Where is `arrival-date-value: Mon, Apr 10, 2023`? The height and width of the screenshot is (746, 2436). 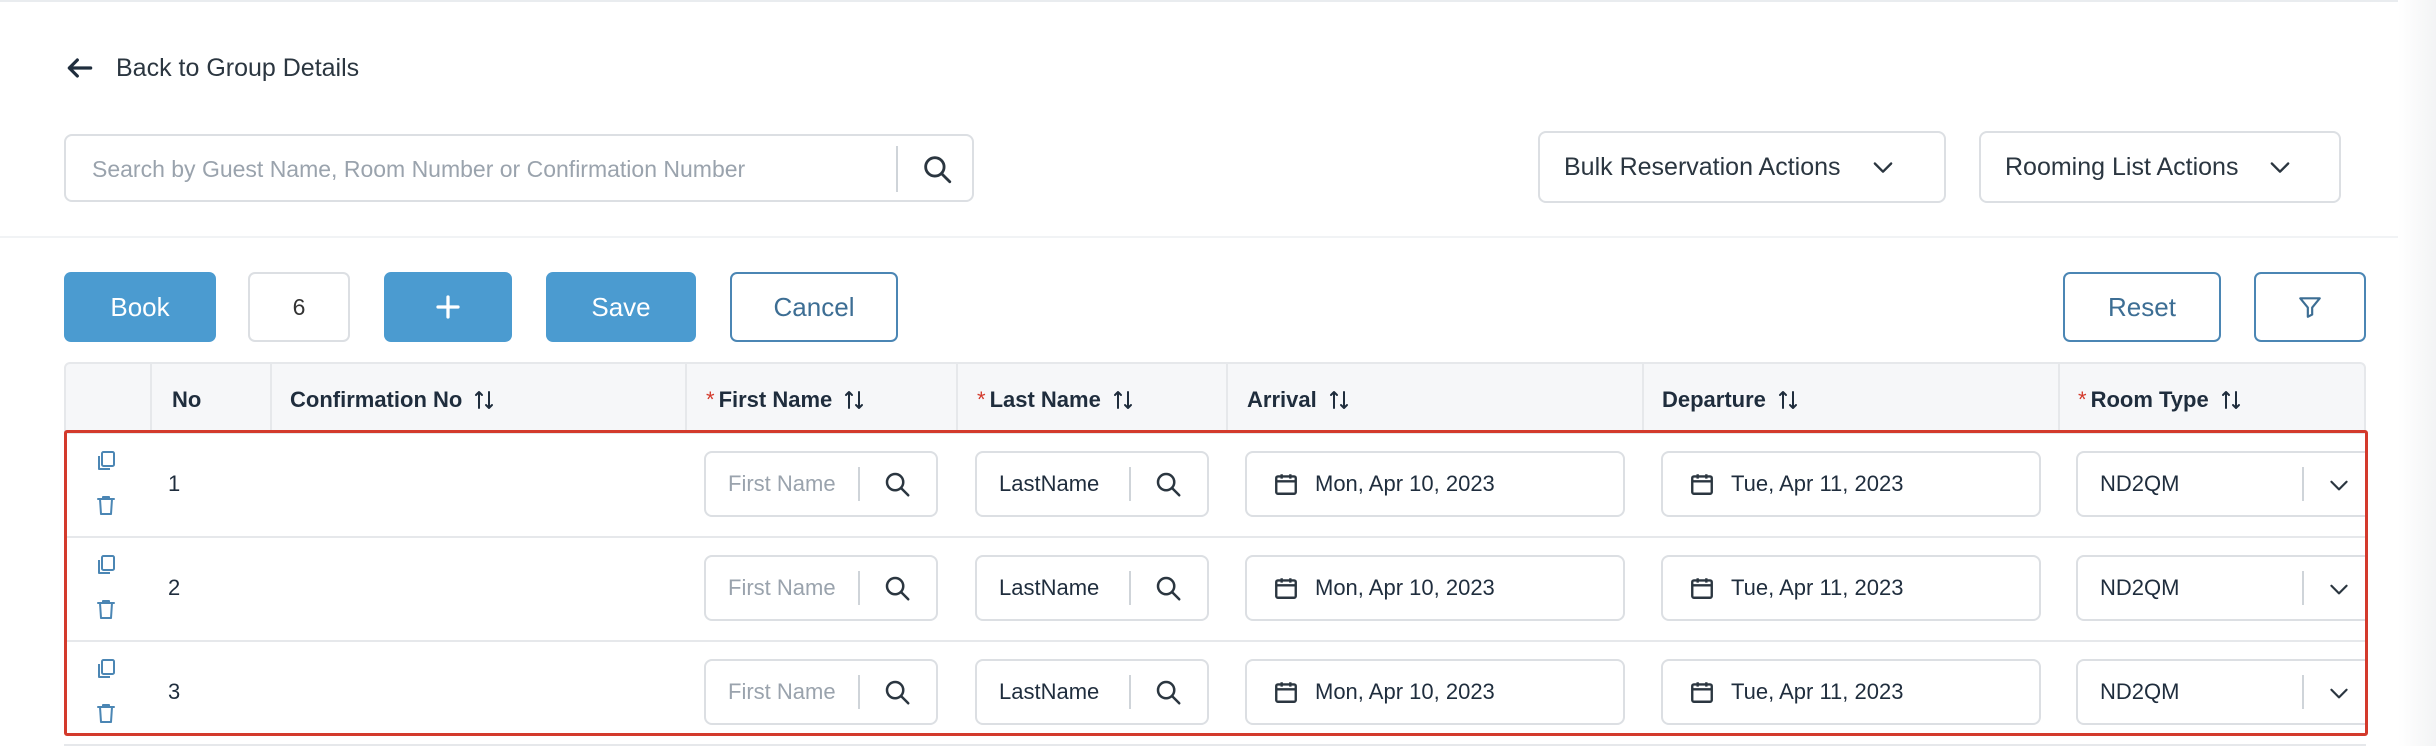
arrival-date-value: Mon, Apr 10, 2023 is located at coordinates (1405, 691).